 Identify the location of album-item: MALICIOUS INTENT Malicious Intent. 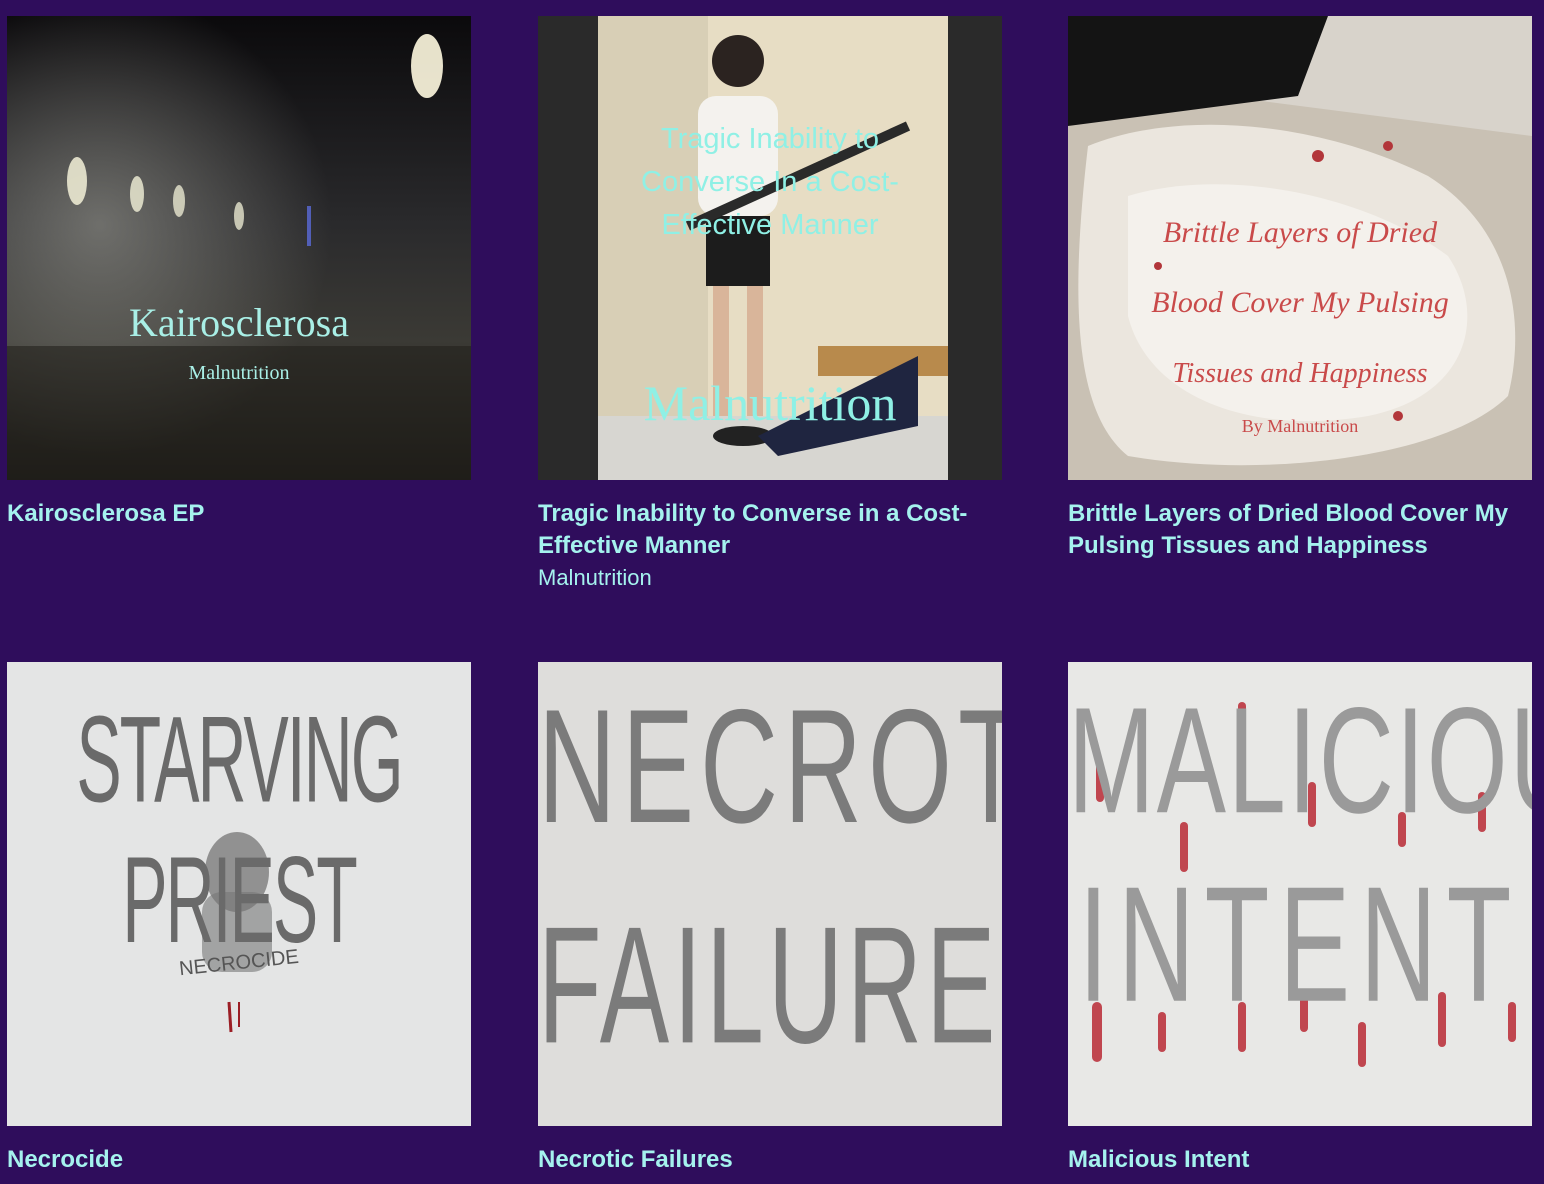
(1300, 919).